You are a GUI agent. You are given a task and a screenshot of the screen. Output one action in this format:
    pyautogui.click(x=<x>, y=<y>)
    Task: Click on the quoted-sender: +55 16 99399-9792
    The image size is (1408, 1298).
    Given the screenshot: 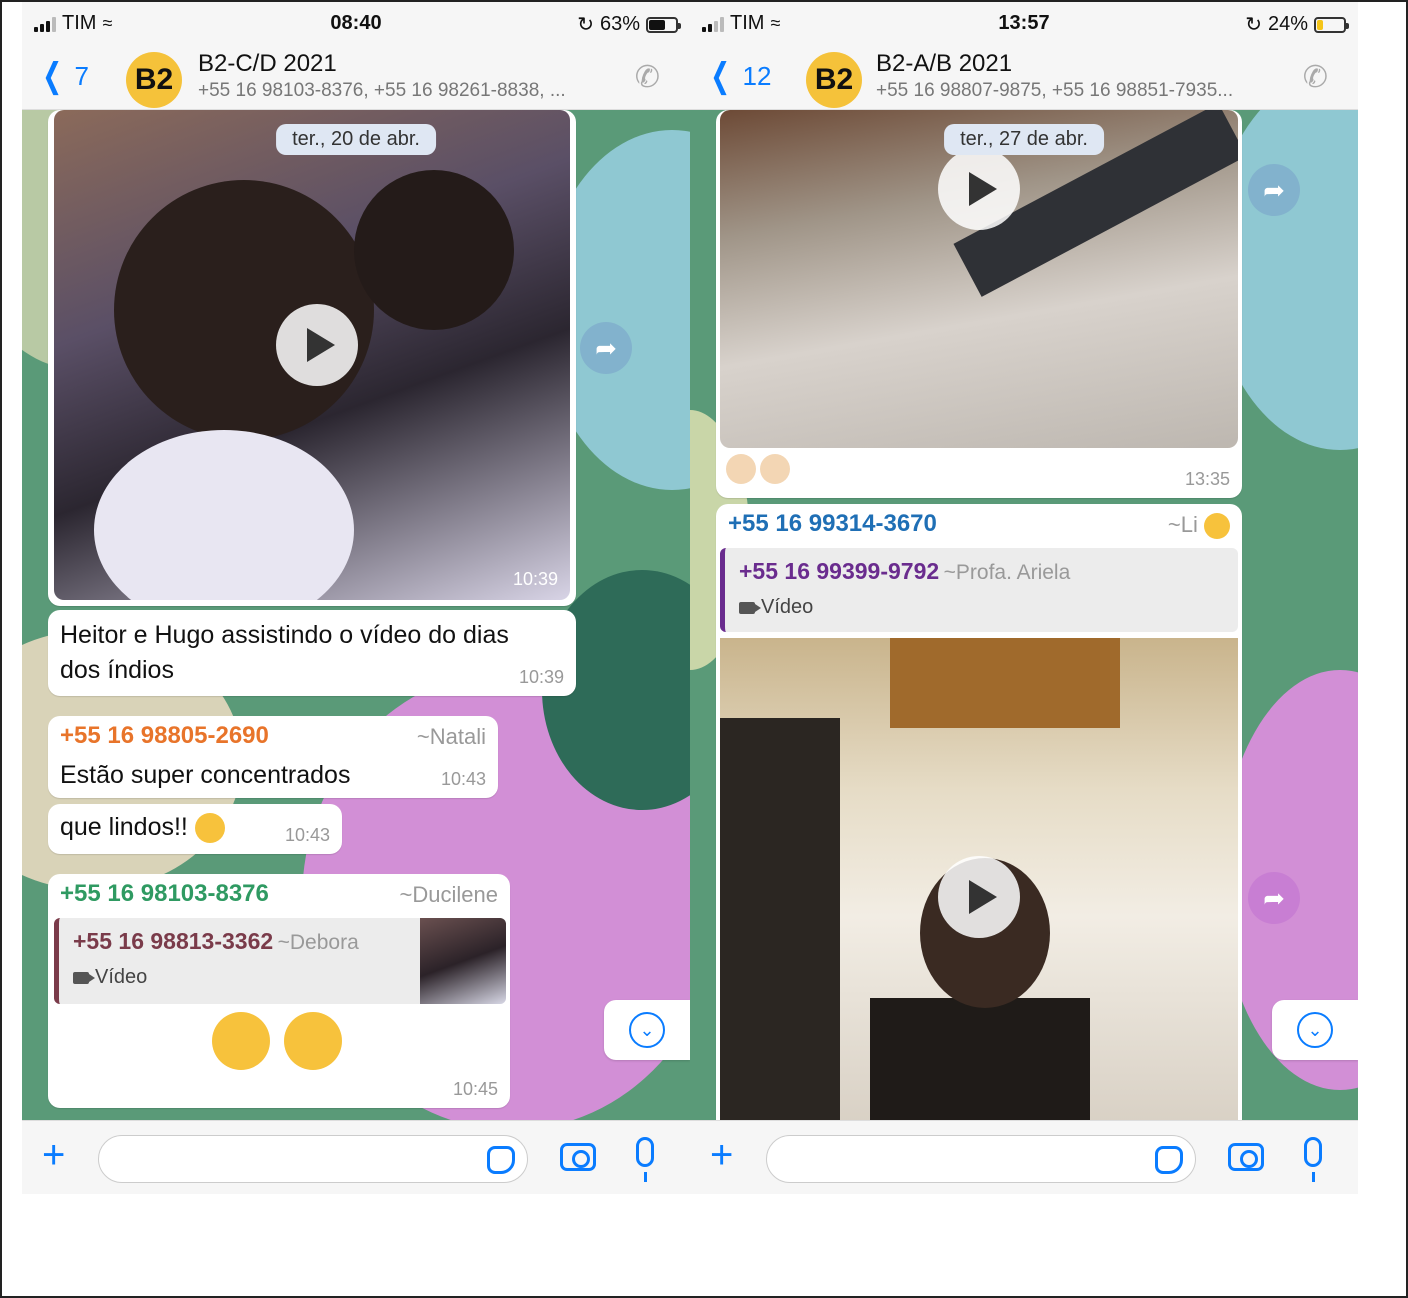 What is the action you would take?
    pyautogui.click(x=839, y=571)
    